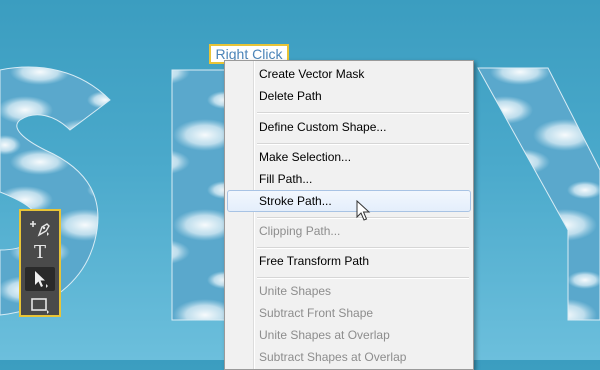 The image size is (600, 370). What do you see at coordinates (349, 96) in the screenshot?
I see `menu-item-delete-path: Delete Path` at bounding box center [349, 96].